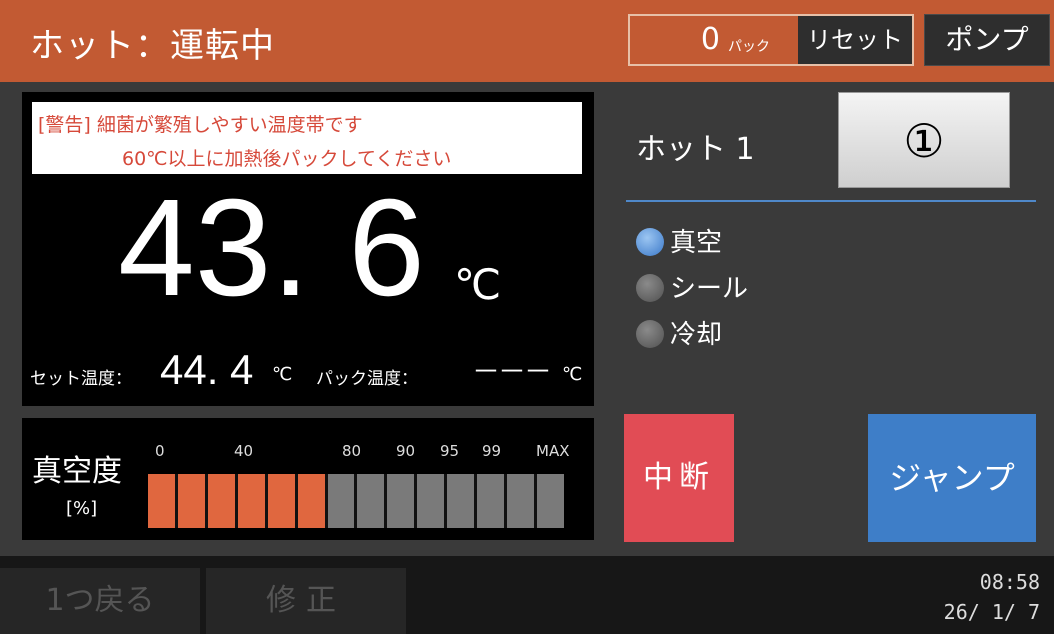 This screenshot has height=634, width=1054. What do you see at coordinates (527, 41) in the screenshot?
I see `header-bar: ホット：運転中 0 パック リセット ポンプ` at bounding box center [527, 41].